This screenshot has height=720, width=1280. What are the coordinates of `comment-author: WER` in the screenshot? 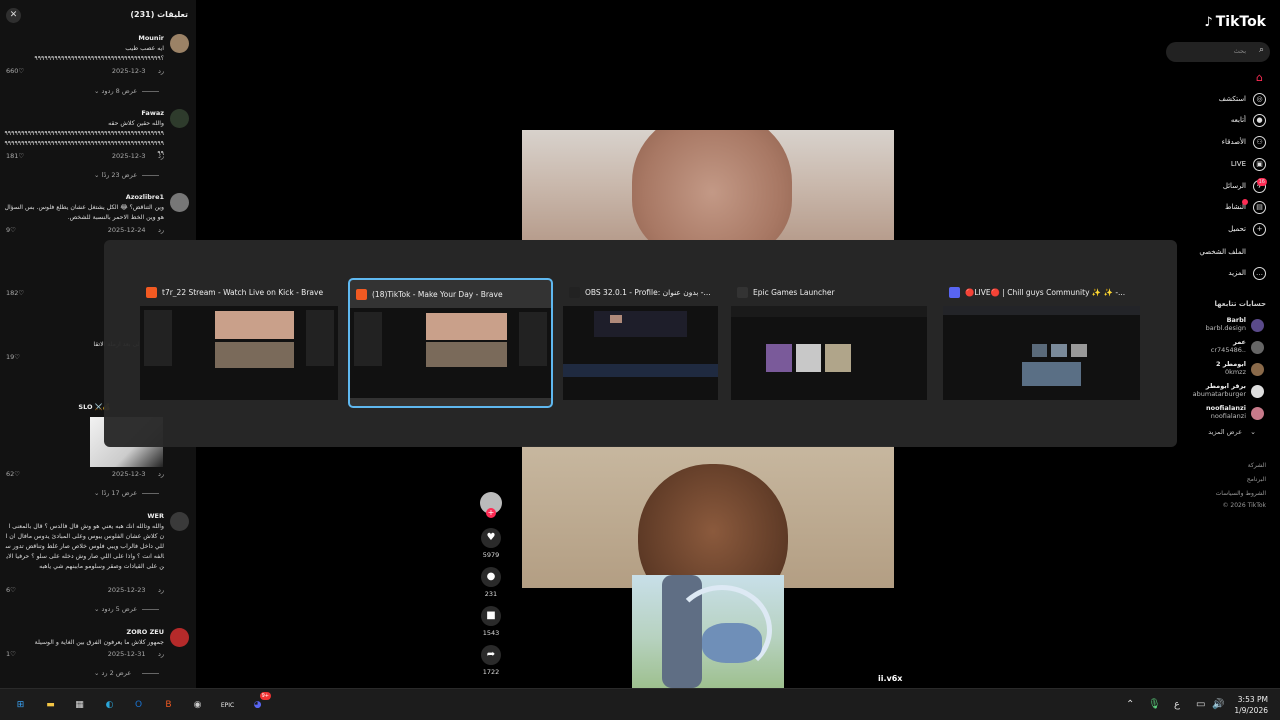 It's located at (155, 516).